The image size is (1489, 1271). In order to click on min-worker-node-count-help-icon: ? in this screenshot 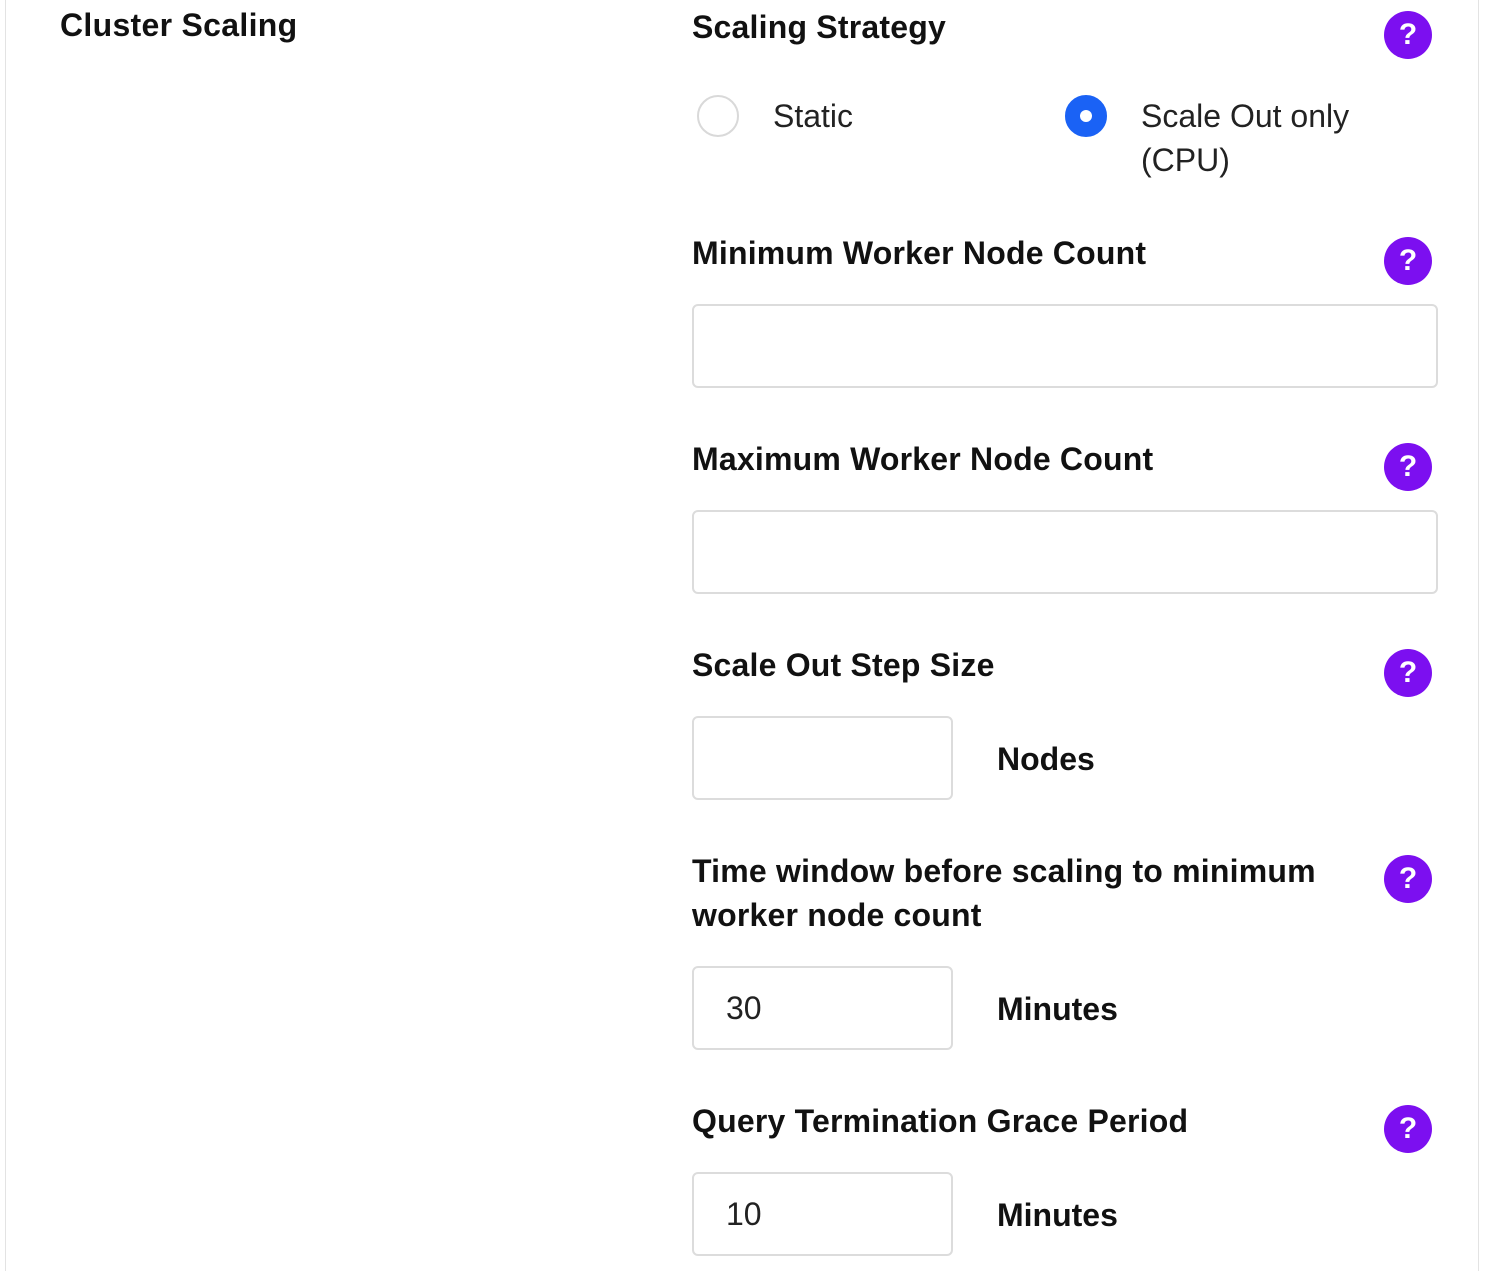, I will do `click(1408, 261)`.